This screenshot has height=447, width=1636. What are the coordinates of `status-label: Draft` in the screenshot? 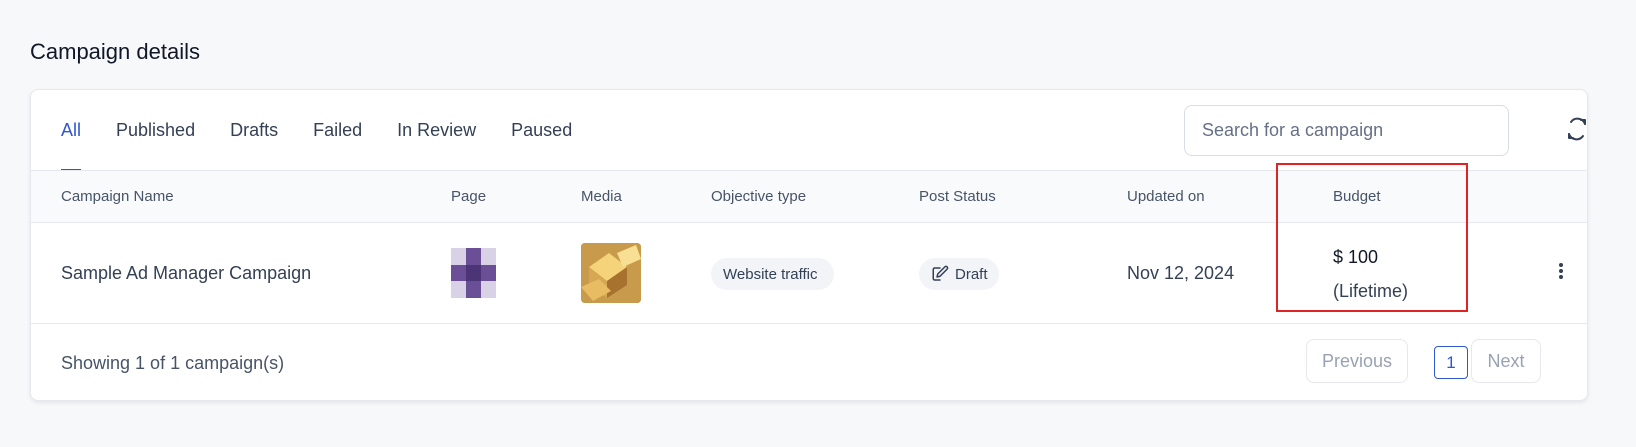 It's located at (971, 274).